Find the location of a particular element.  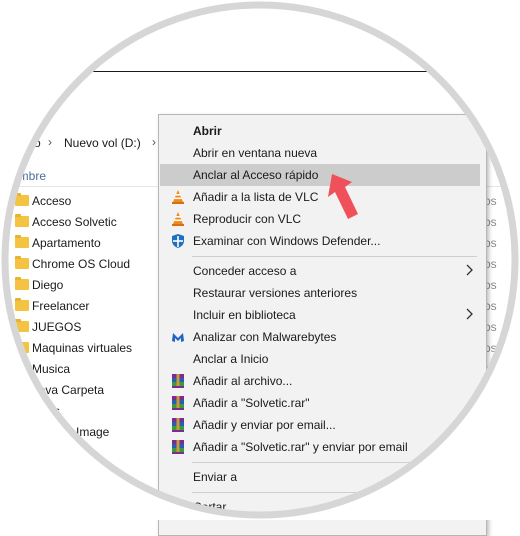

folder-name: Musica is located at coordinates (51, 369).